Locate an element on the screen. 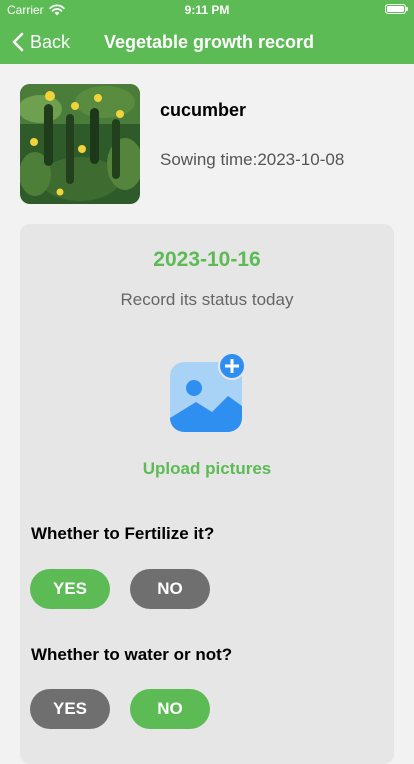  back-button: Back is located at coordinates (41, 42).